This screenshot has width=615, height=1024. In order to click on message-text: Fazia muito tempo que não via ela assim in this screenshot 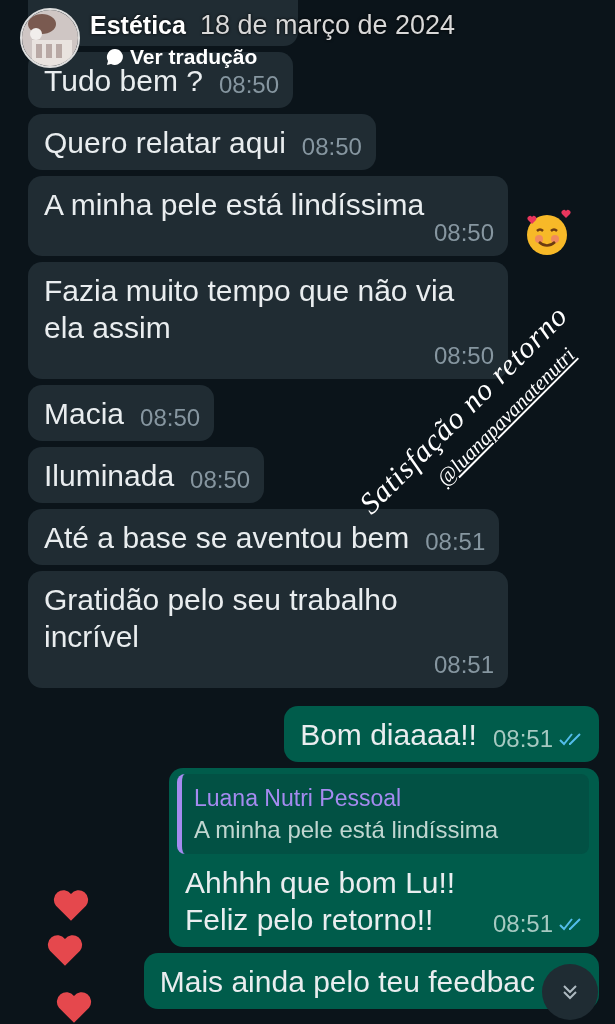, I will do `click(250, 309)`.